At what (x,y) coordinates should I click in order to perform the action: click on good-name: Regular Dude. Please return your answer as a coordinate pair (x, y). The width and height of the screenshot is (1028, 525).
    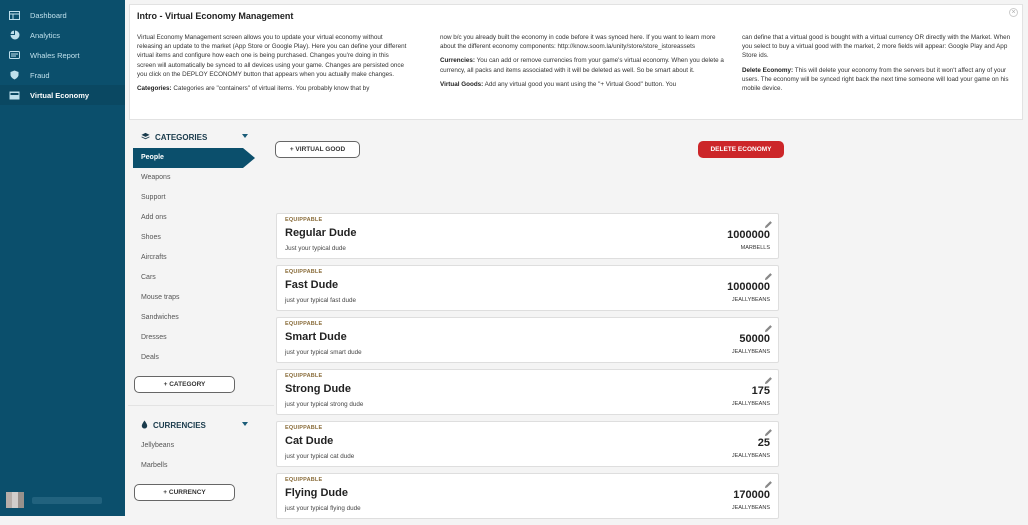
    Looking at the image, I should click on (321, 233).